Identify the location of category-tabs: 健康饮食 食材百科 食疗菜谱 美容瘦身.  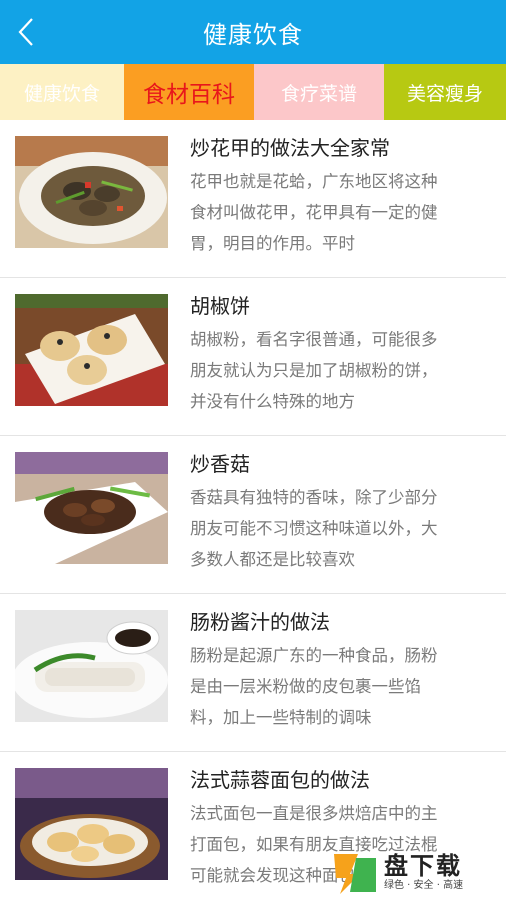
(253, 92).